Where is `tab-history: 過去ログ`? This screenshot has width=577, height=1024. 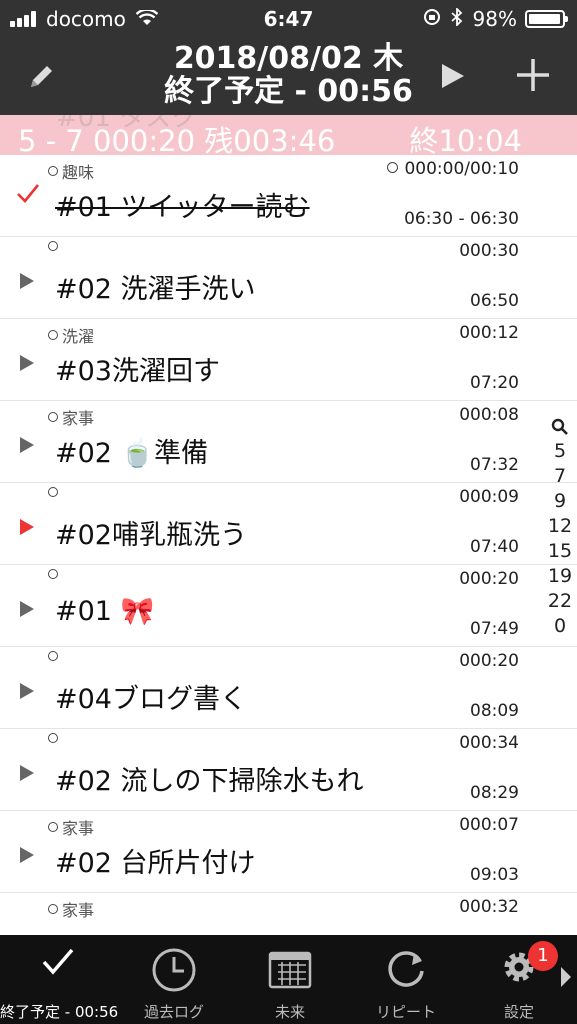 tab-history: 過去ログ is located at coordinates (174, 979).